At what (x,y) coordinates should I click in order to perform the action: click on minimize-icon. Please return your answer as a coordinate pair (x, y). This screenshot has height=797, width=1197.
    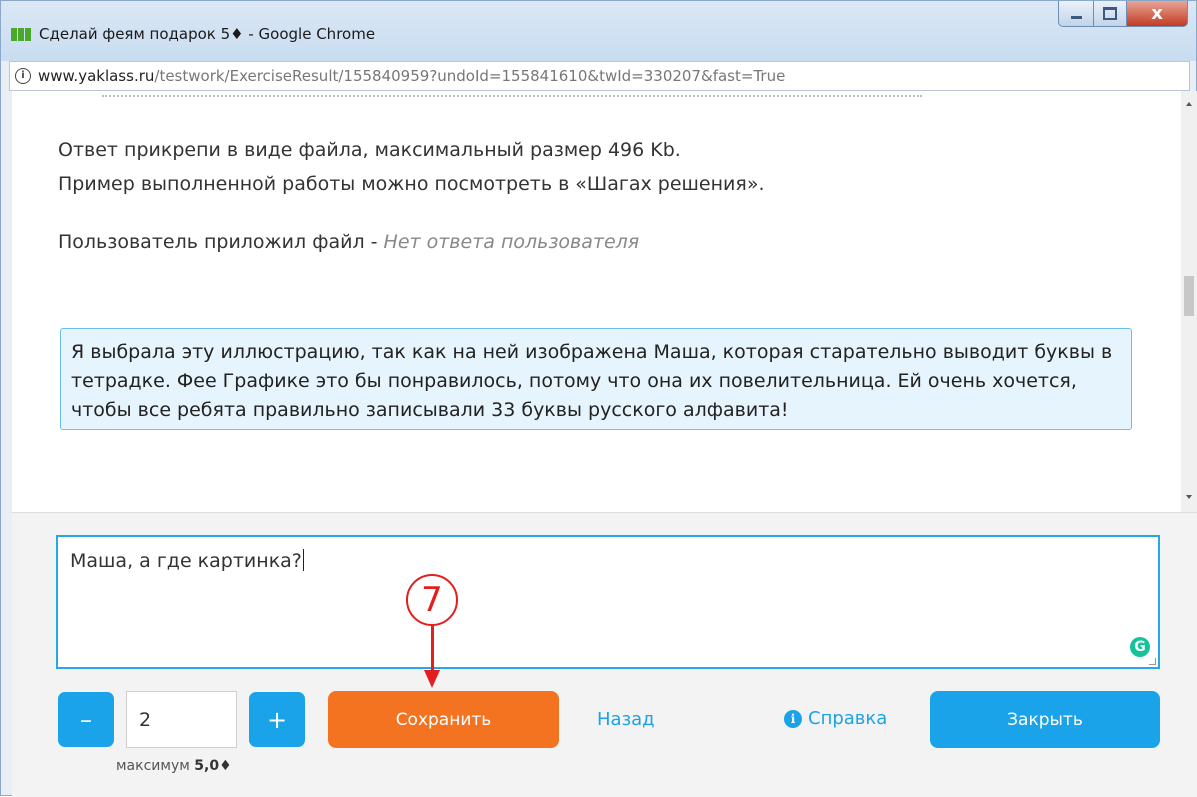
    Looking at the image, I should click on (1076, 17).